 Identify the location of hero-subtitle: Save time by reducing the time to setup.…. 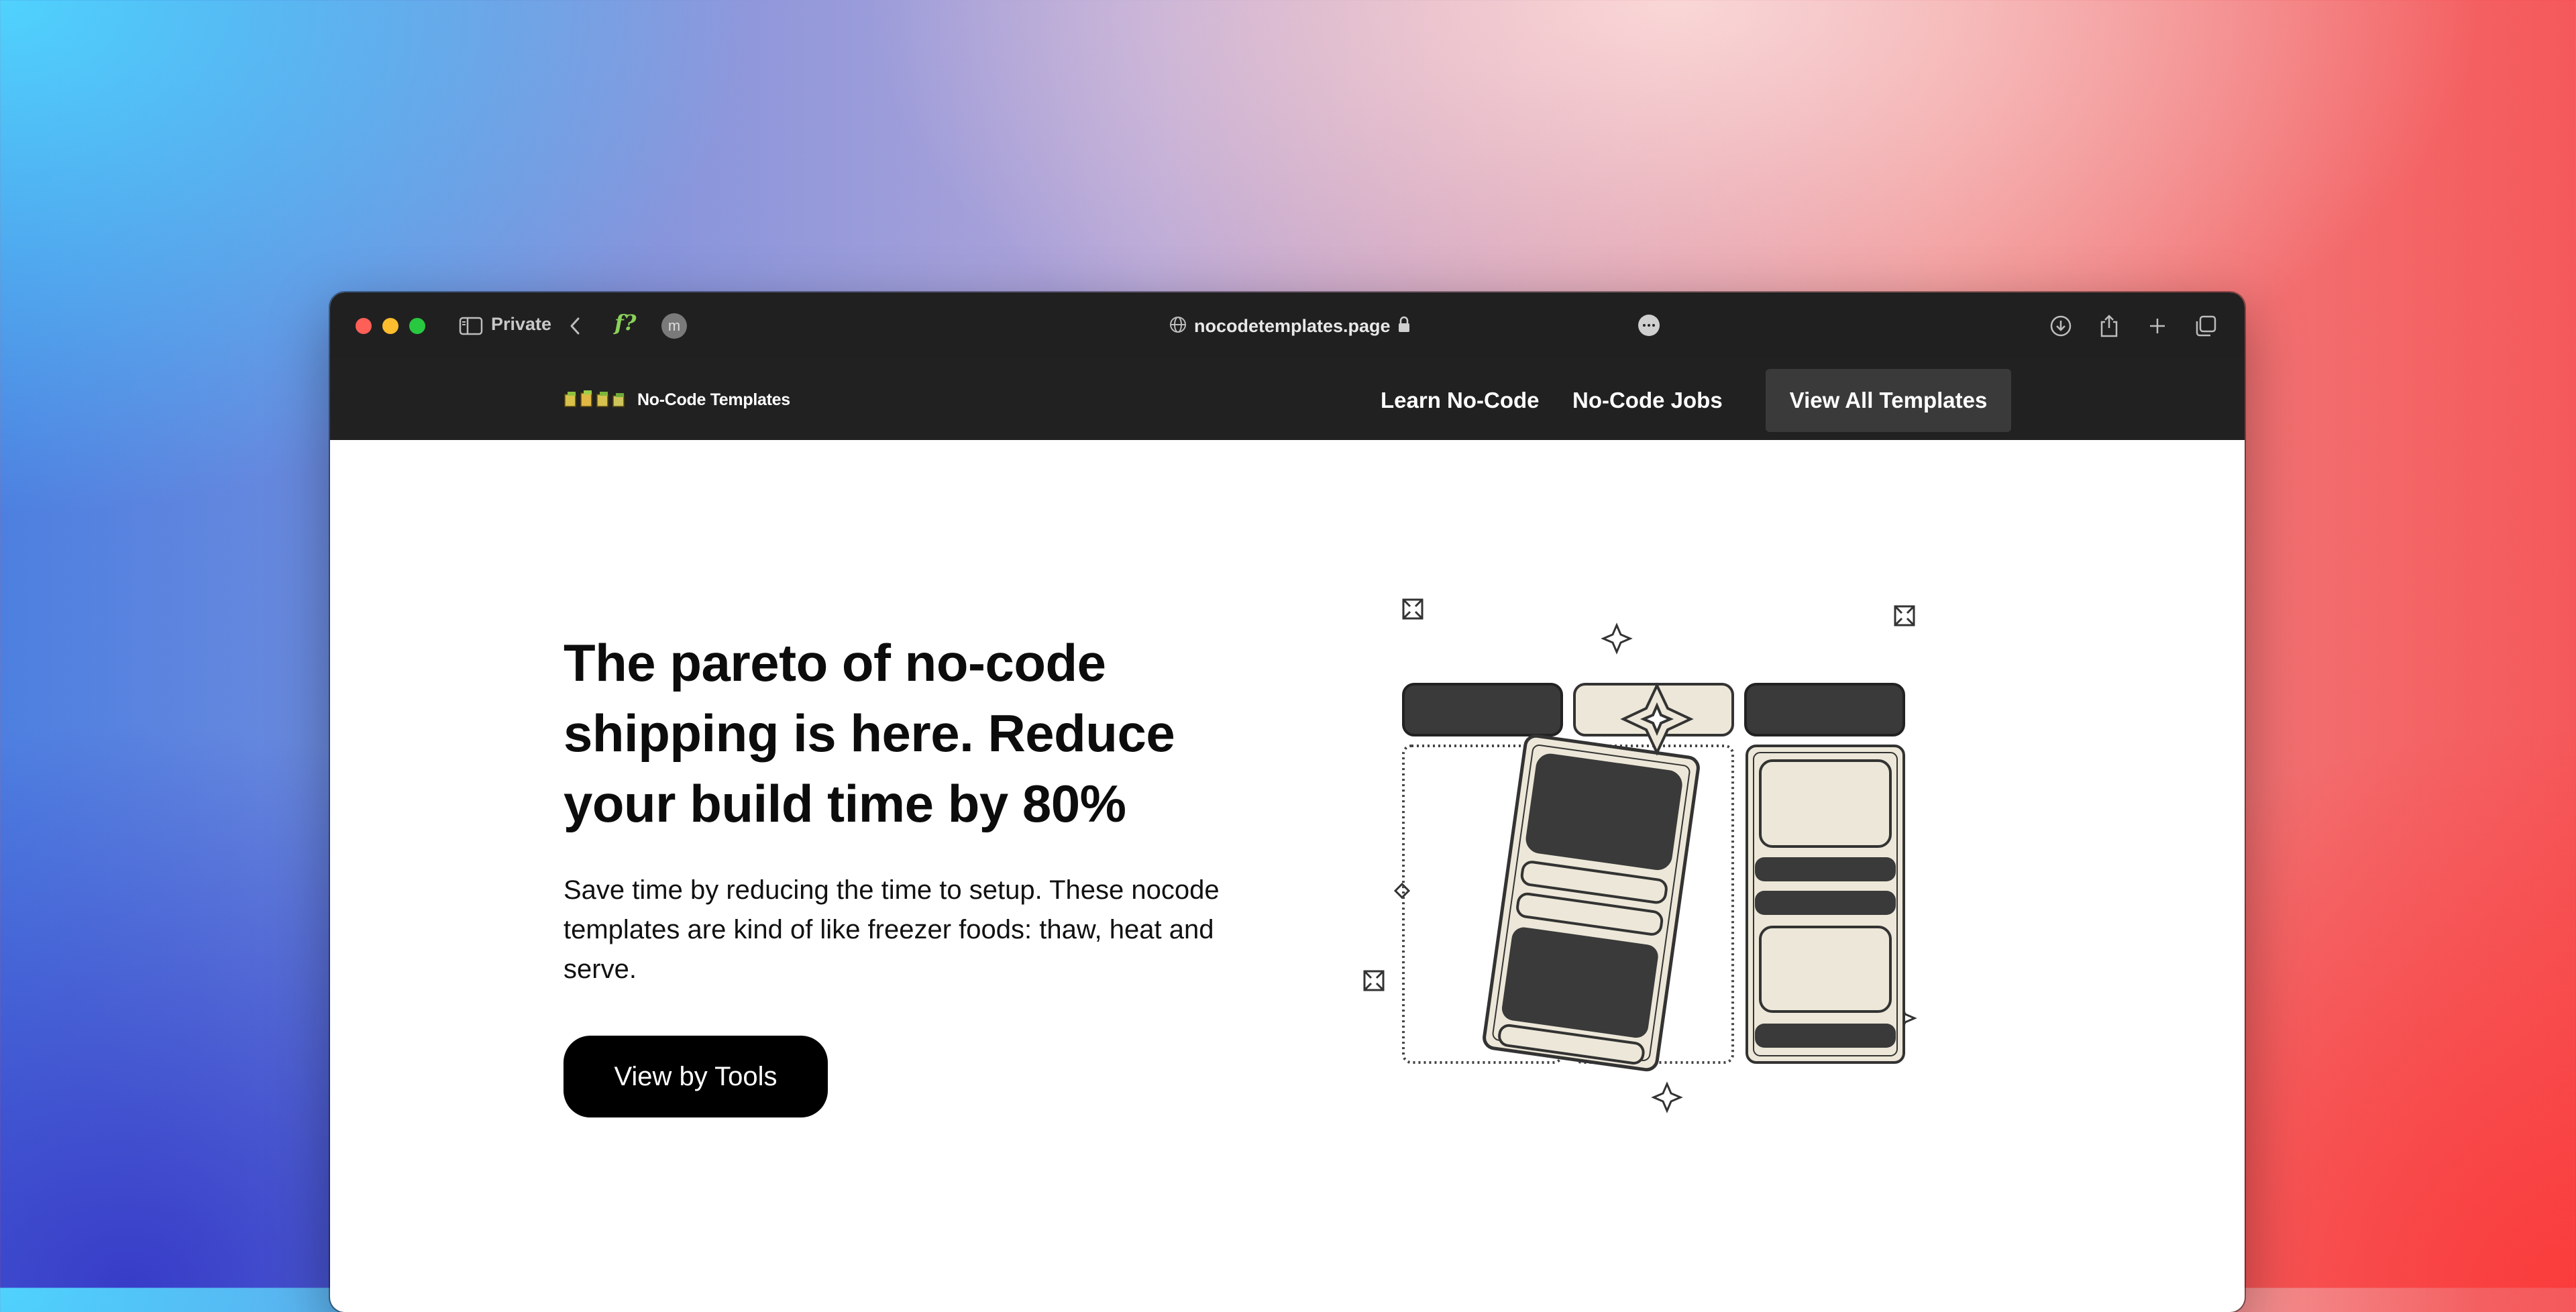
(892, 930).